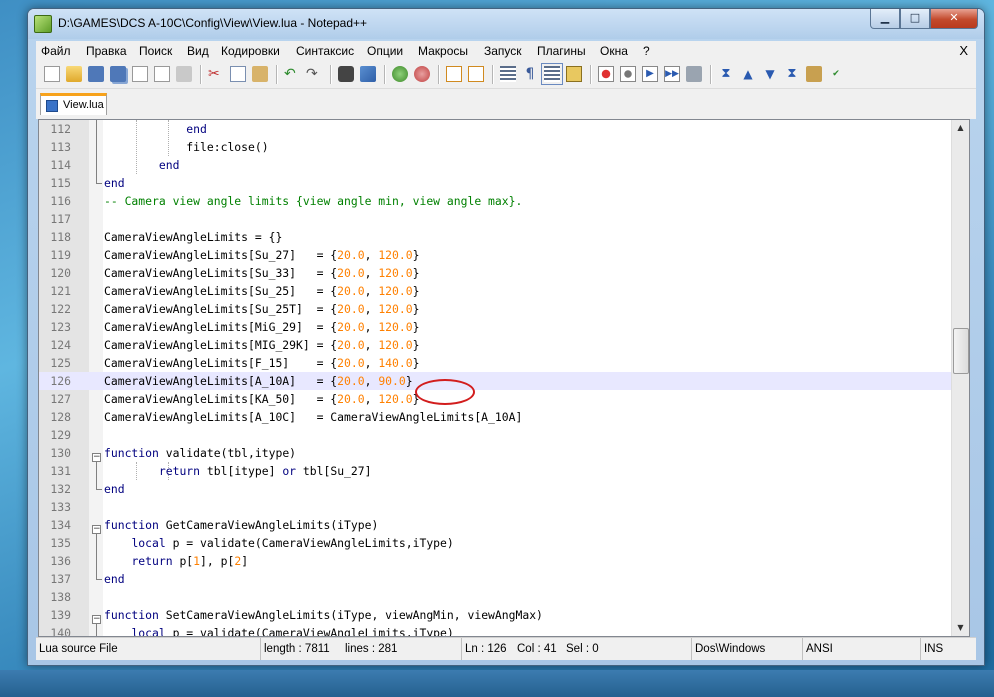 This screenshot has height=697, width=994. I want to click on paste-icon, so click(260, 74).